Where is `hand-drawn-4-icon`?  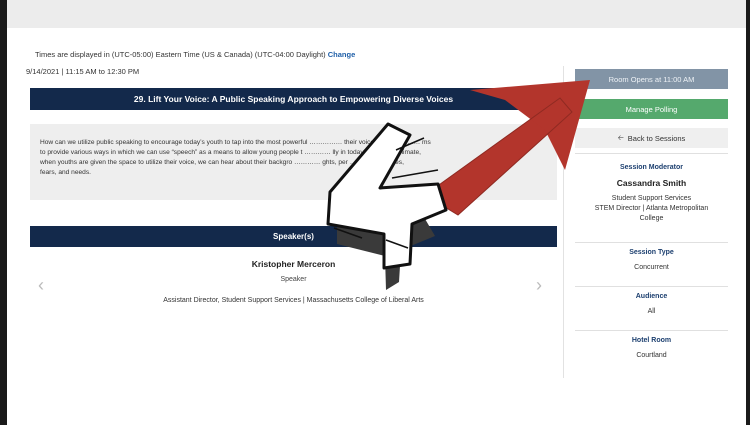 hand-drawn-4-icon is located at coordinates (387, 206).